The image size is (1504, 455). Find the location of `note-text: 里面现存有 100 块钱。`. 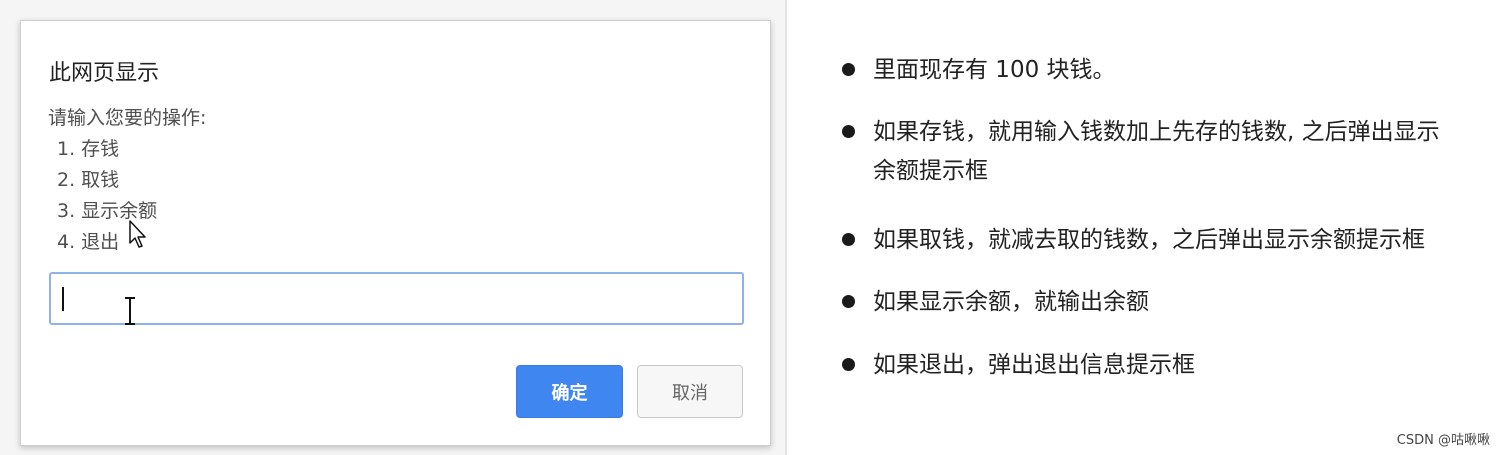

note-text: 里面现存有 100 块钱。 is located at coordinates (994, 70).